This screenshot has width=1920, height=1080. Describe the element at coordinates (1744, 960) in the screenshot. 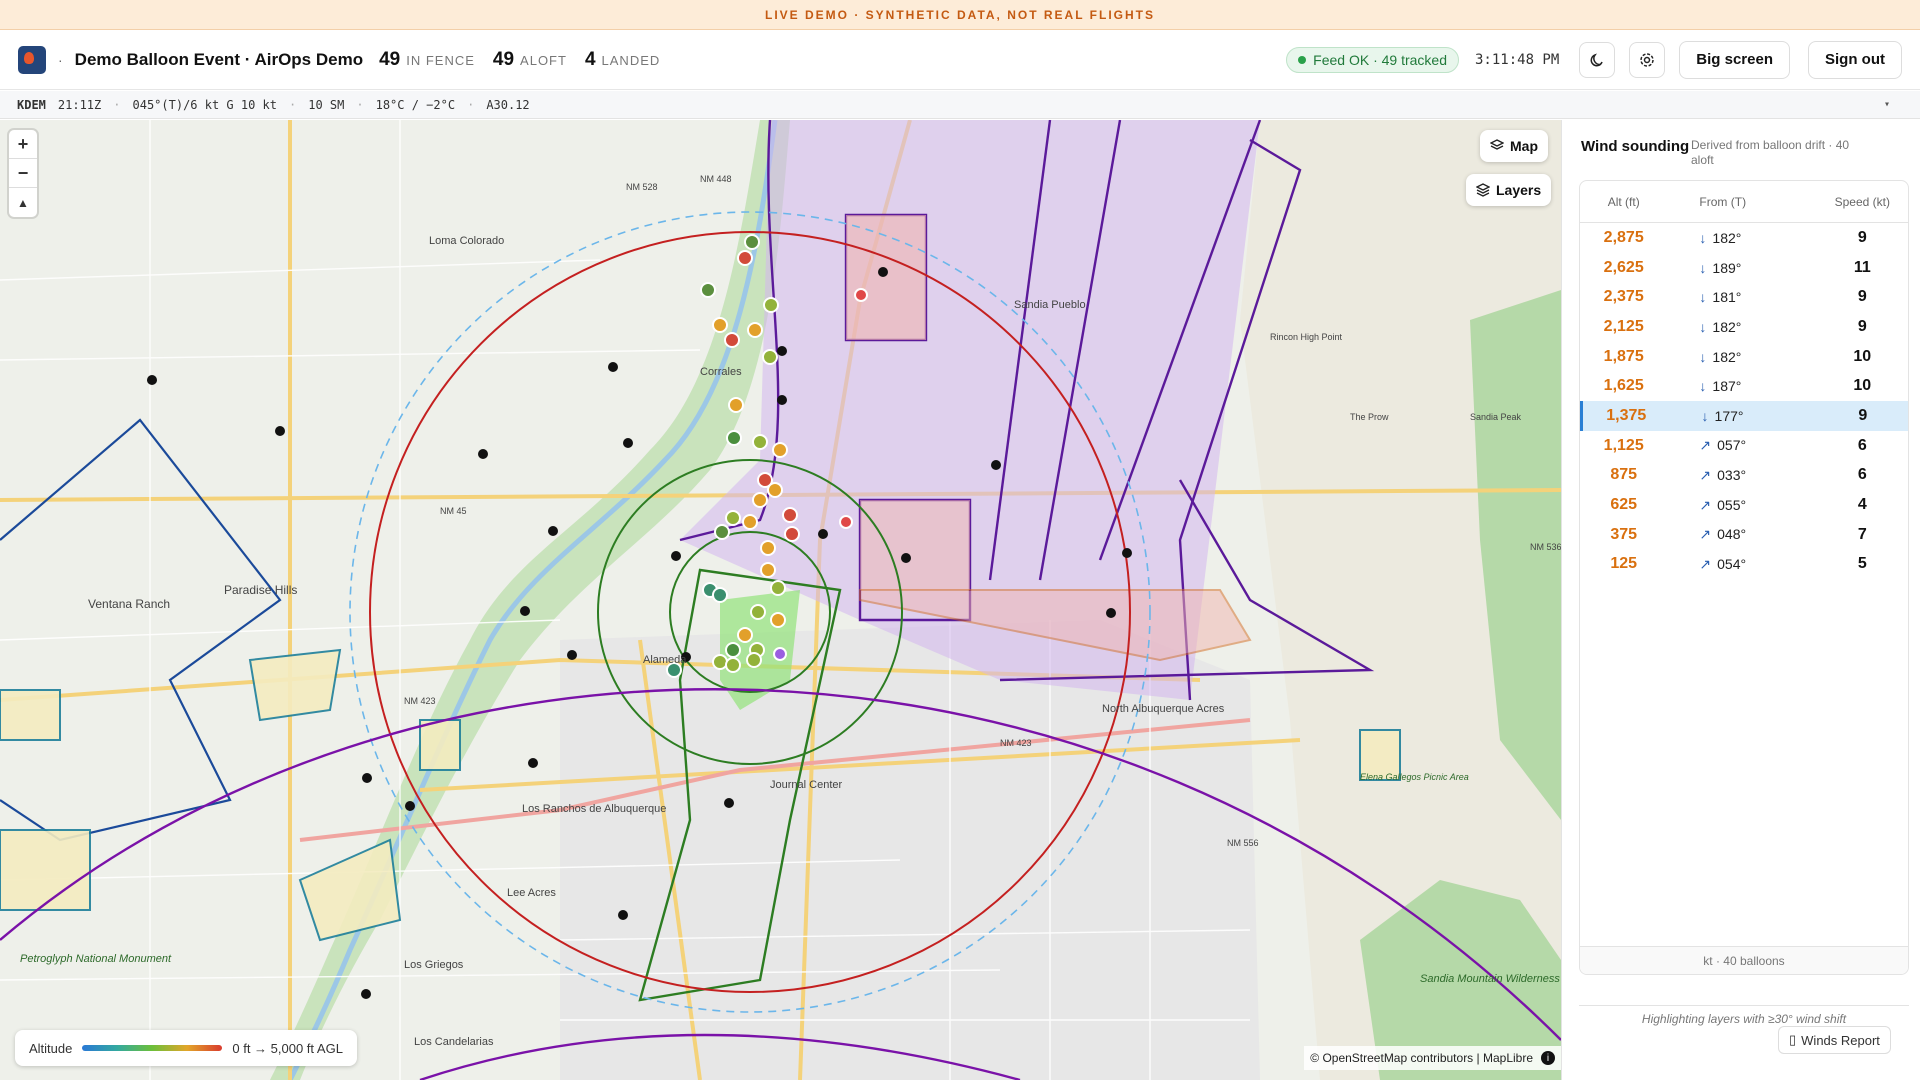

I see `wind-table-footer: kt · 40 balloons` at that location.